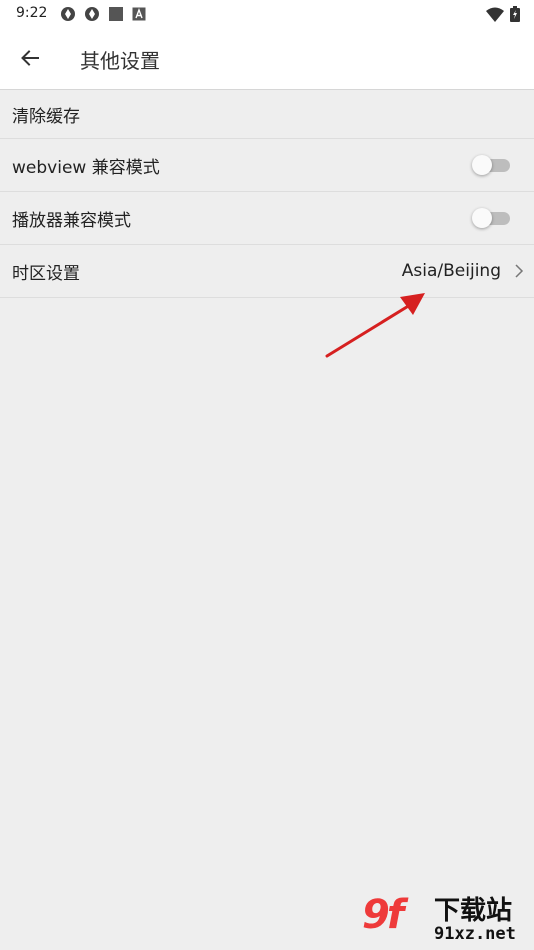 This screenshot has width=534, height=950. What do you see at coordinates (473, 911) in the screenshot?
I see `watermark-text: 下载站` at bounding box center [473, 911].